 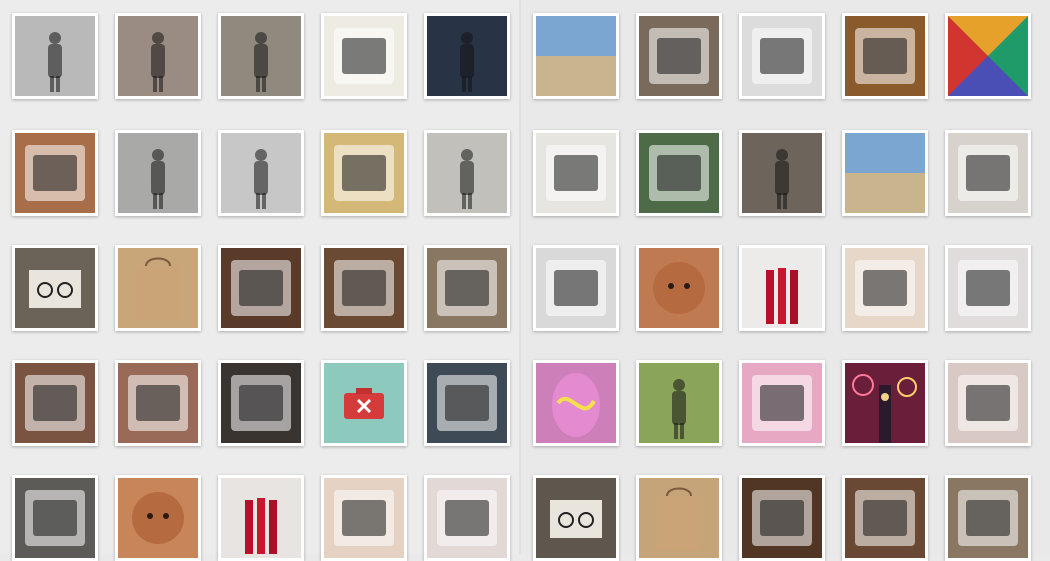 I want to click on trees-pergola-photo, so click(x=679, y=173).